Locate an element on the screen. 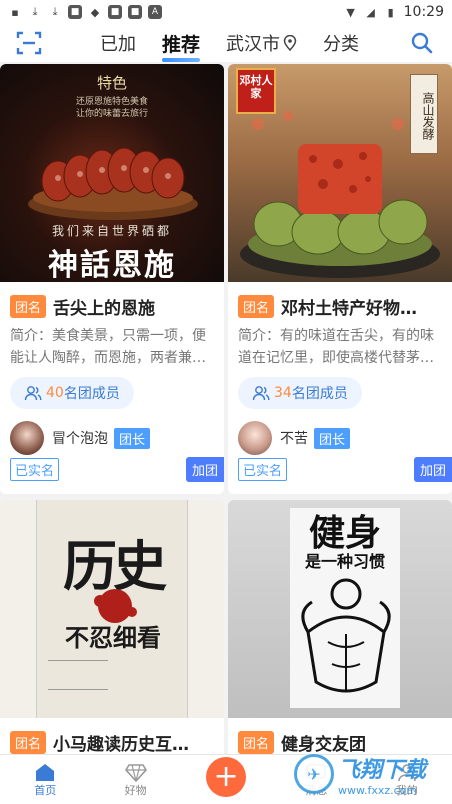 The image size is (452, 804). group-title-row: 团名 舌尖上的恩施 is located at coordinates (112, 300).